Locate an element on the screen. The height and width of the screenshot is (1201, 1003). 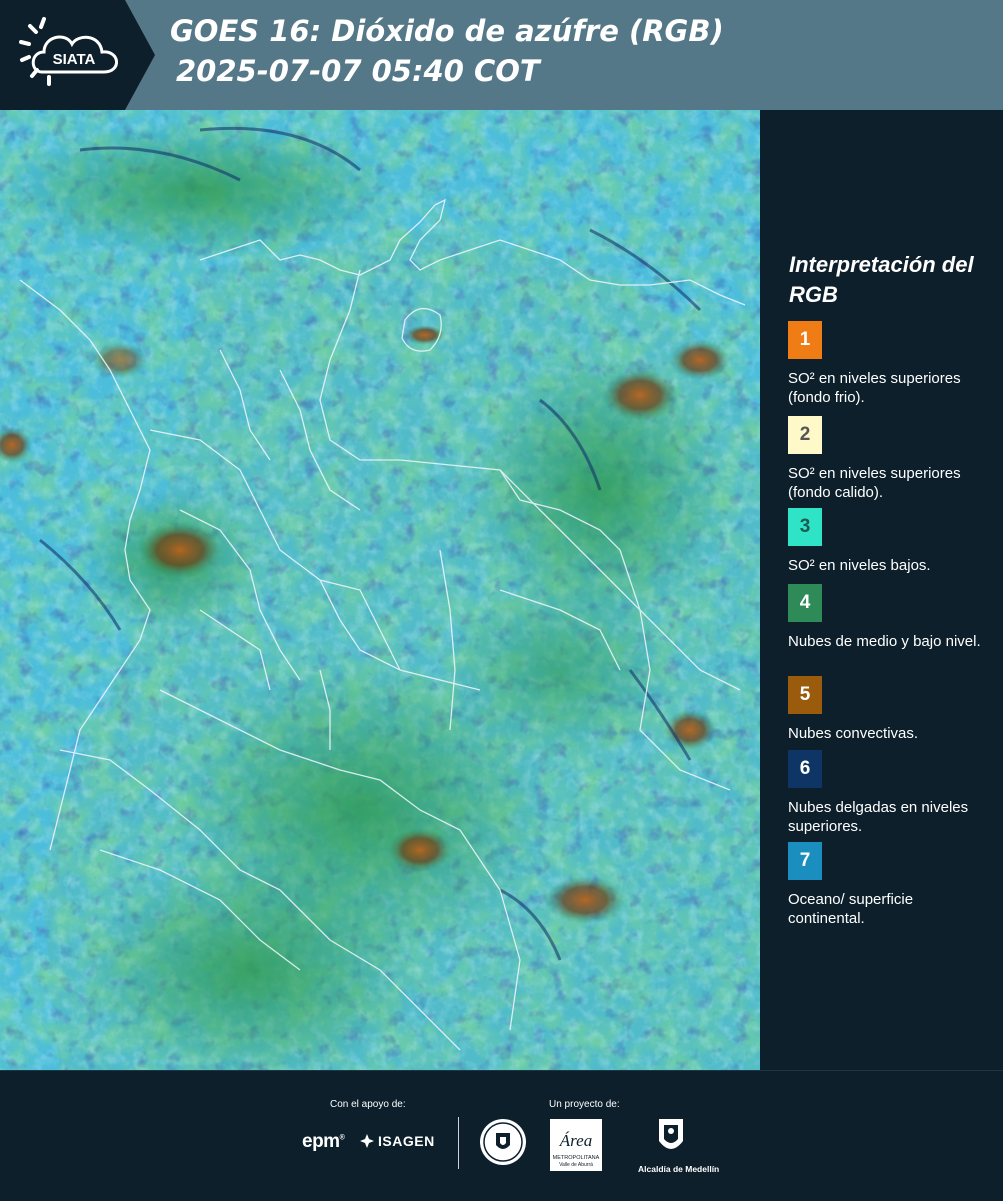
alcaldia-medellin-logo: Alcaldía de Medellín is located at coordinates (679, 1145).